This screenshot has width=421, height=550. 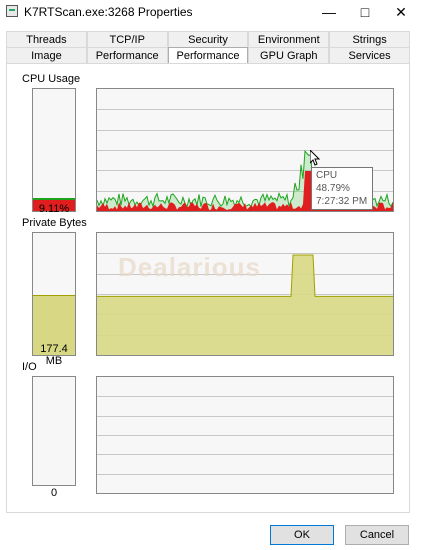 I want to click on watermark-logo: Dealarious, so click(x=189, y=267).